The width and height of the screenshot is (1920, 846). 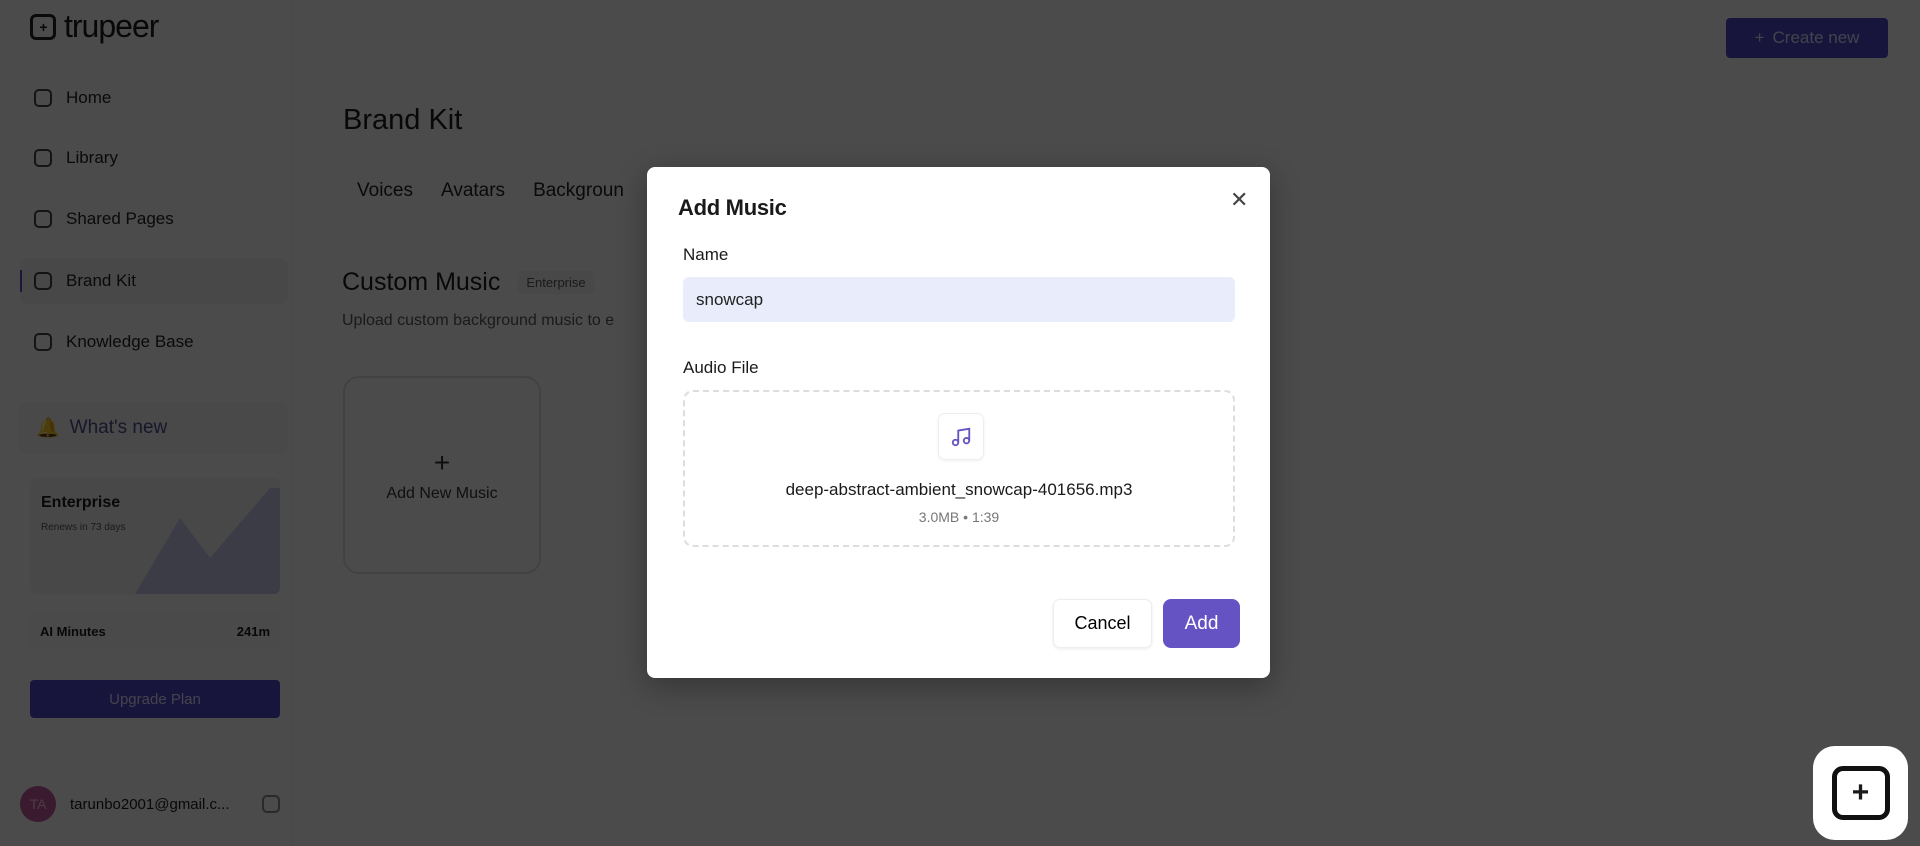 I want to click on nav-label: Home, so click(x=89, y=97).